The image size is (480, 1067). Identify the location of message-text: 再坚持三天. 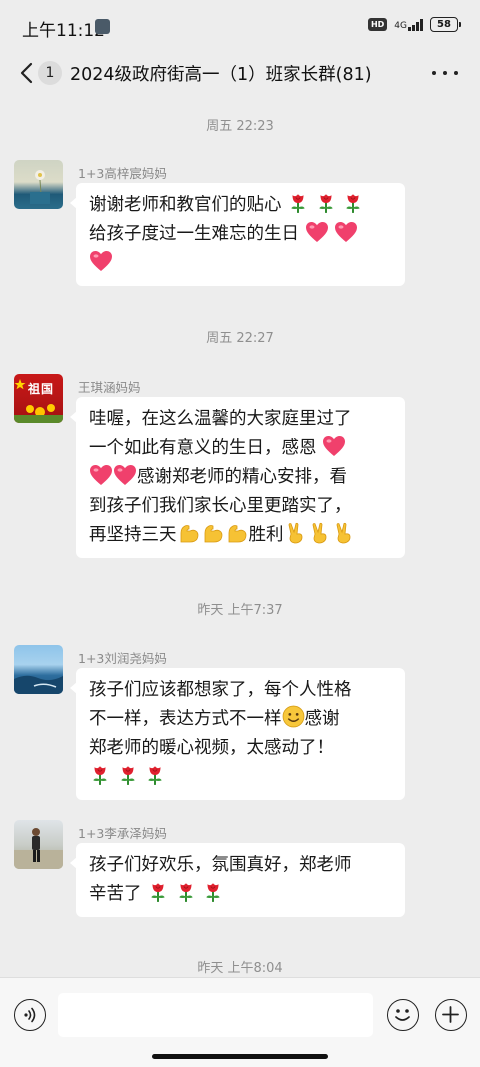
(133, 535).